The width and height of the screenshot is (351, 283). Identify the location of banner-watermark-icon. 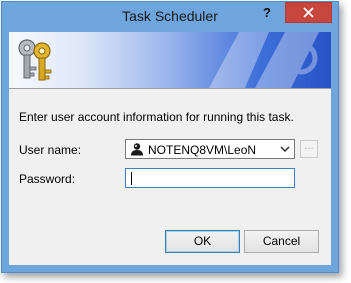
(264, 60).